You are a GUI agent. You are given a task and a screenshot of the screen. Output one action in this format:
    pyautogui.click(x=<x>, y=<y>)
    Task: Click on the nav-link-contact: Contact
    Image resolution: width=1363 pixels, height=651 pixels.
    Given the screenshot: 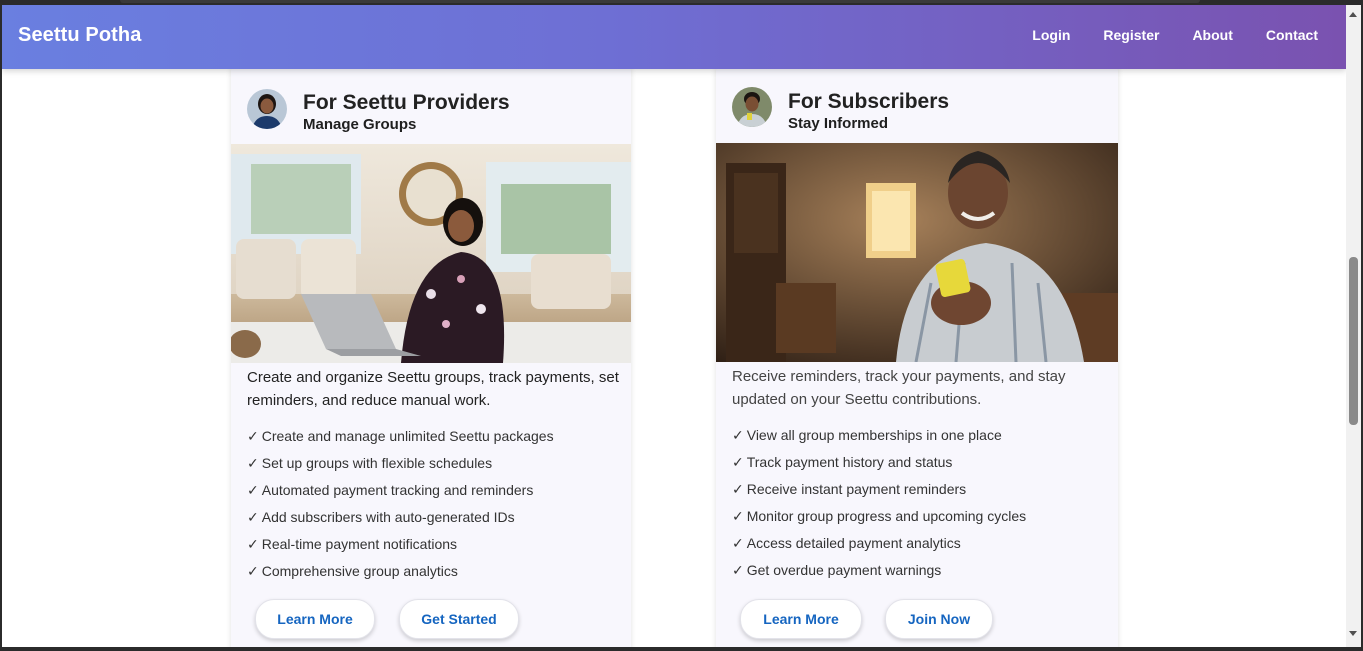 What is the action you would take?
    pyautogui.click(x=1292, y=35)
    